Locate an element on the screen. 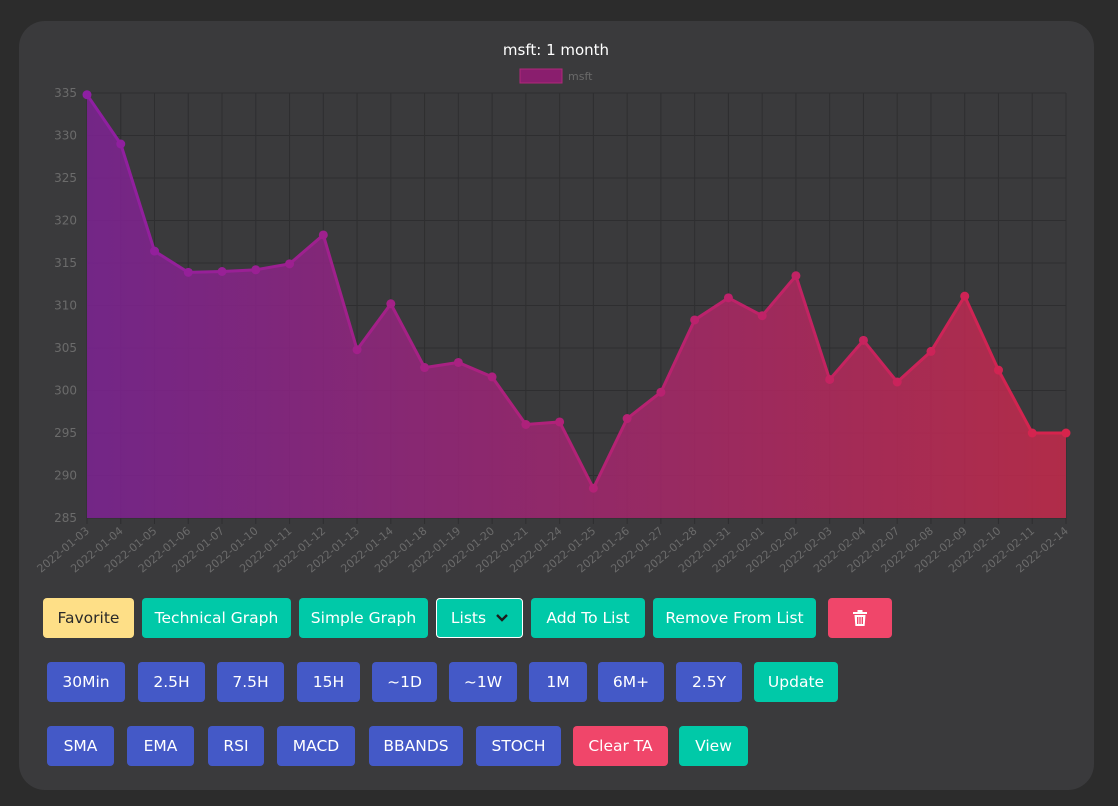 The image size is (1118, 806). y-axis-ticks: 285 290 295 300 305 310 315 320 325 330 335 is located at coordinates (65, 305).